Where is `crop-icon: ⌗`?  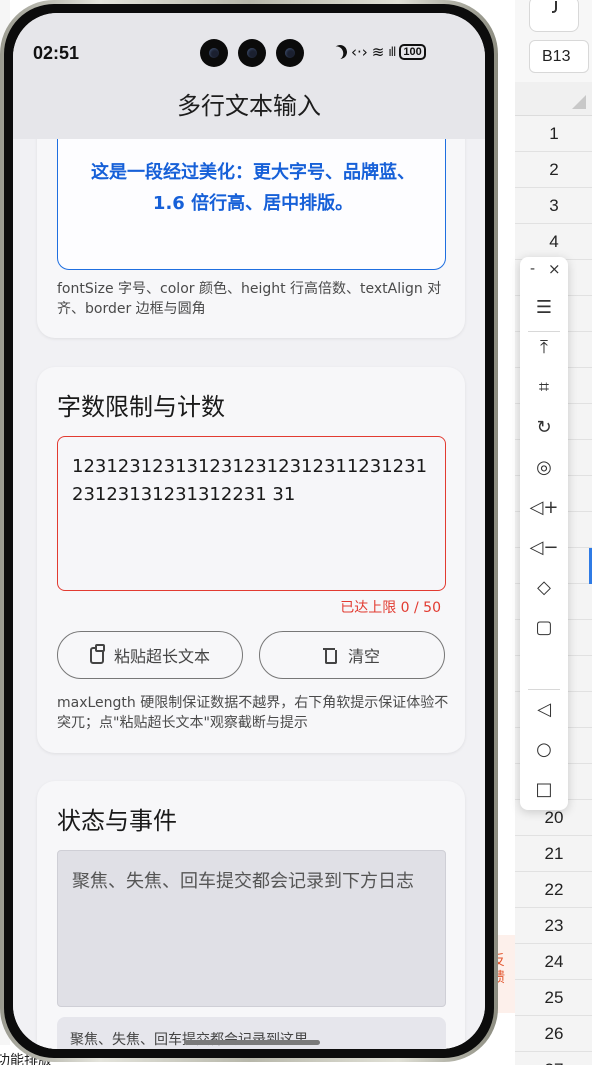
crop-icon: ⌗ is located at coordinates (544, 388).